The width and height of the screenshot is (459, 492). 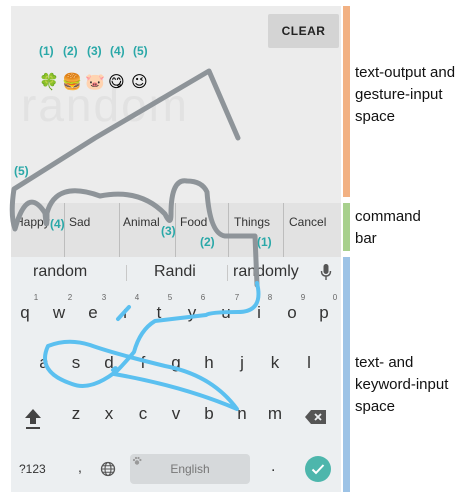 What do you see at coordinates (143, 414) in the screenshot?
I see `key-c: c` at bounding box center [143, 414].